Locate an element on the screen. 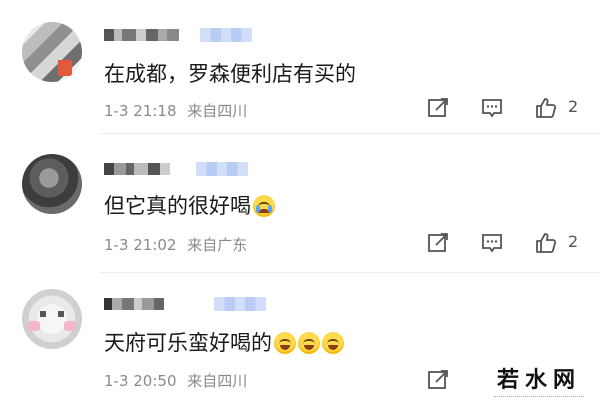  comment-meta: 1-3 21:18 来自四川 is located at coordinates (178, 110).